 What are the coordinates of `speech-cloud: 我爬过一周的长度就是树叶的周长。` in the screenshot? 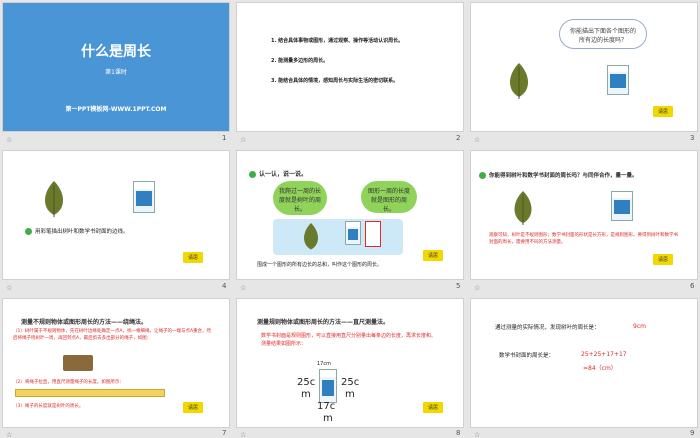 It's located at (300, 198).